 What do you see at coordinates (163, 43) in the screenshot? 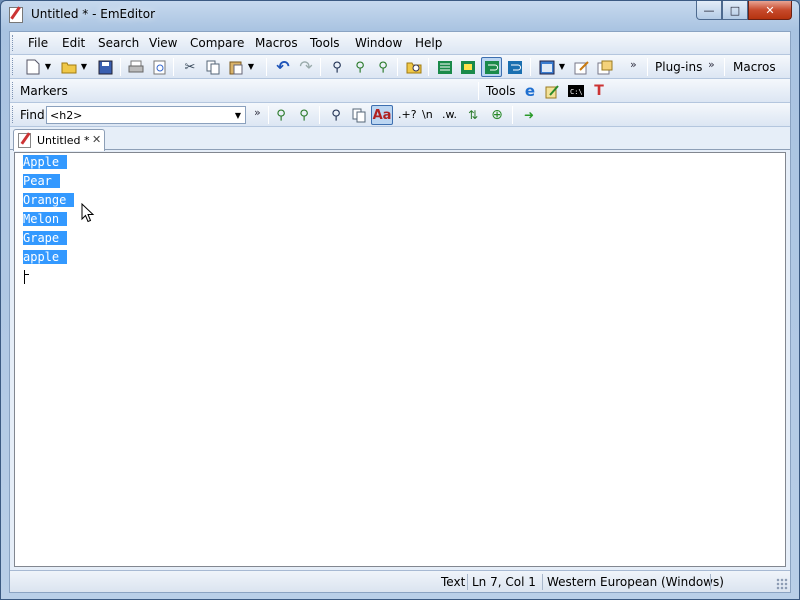
I see `menu-view: View` at bounding box center [163, 43].